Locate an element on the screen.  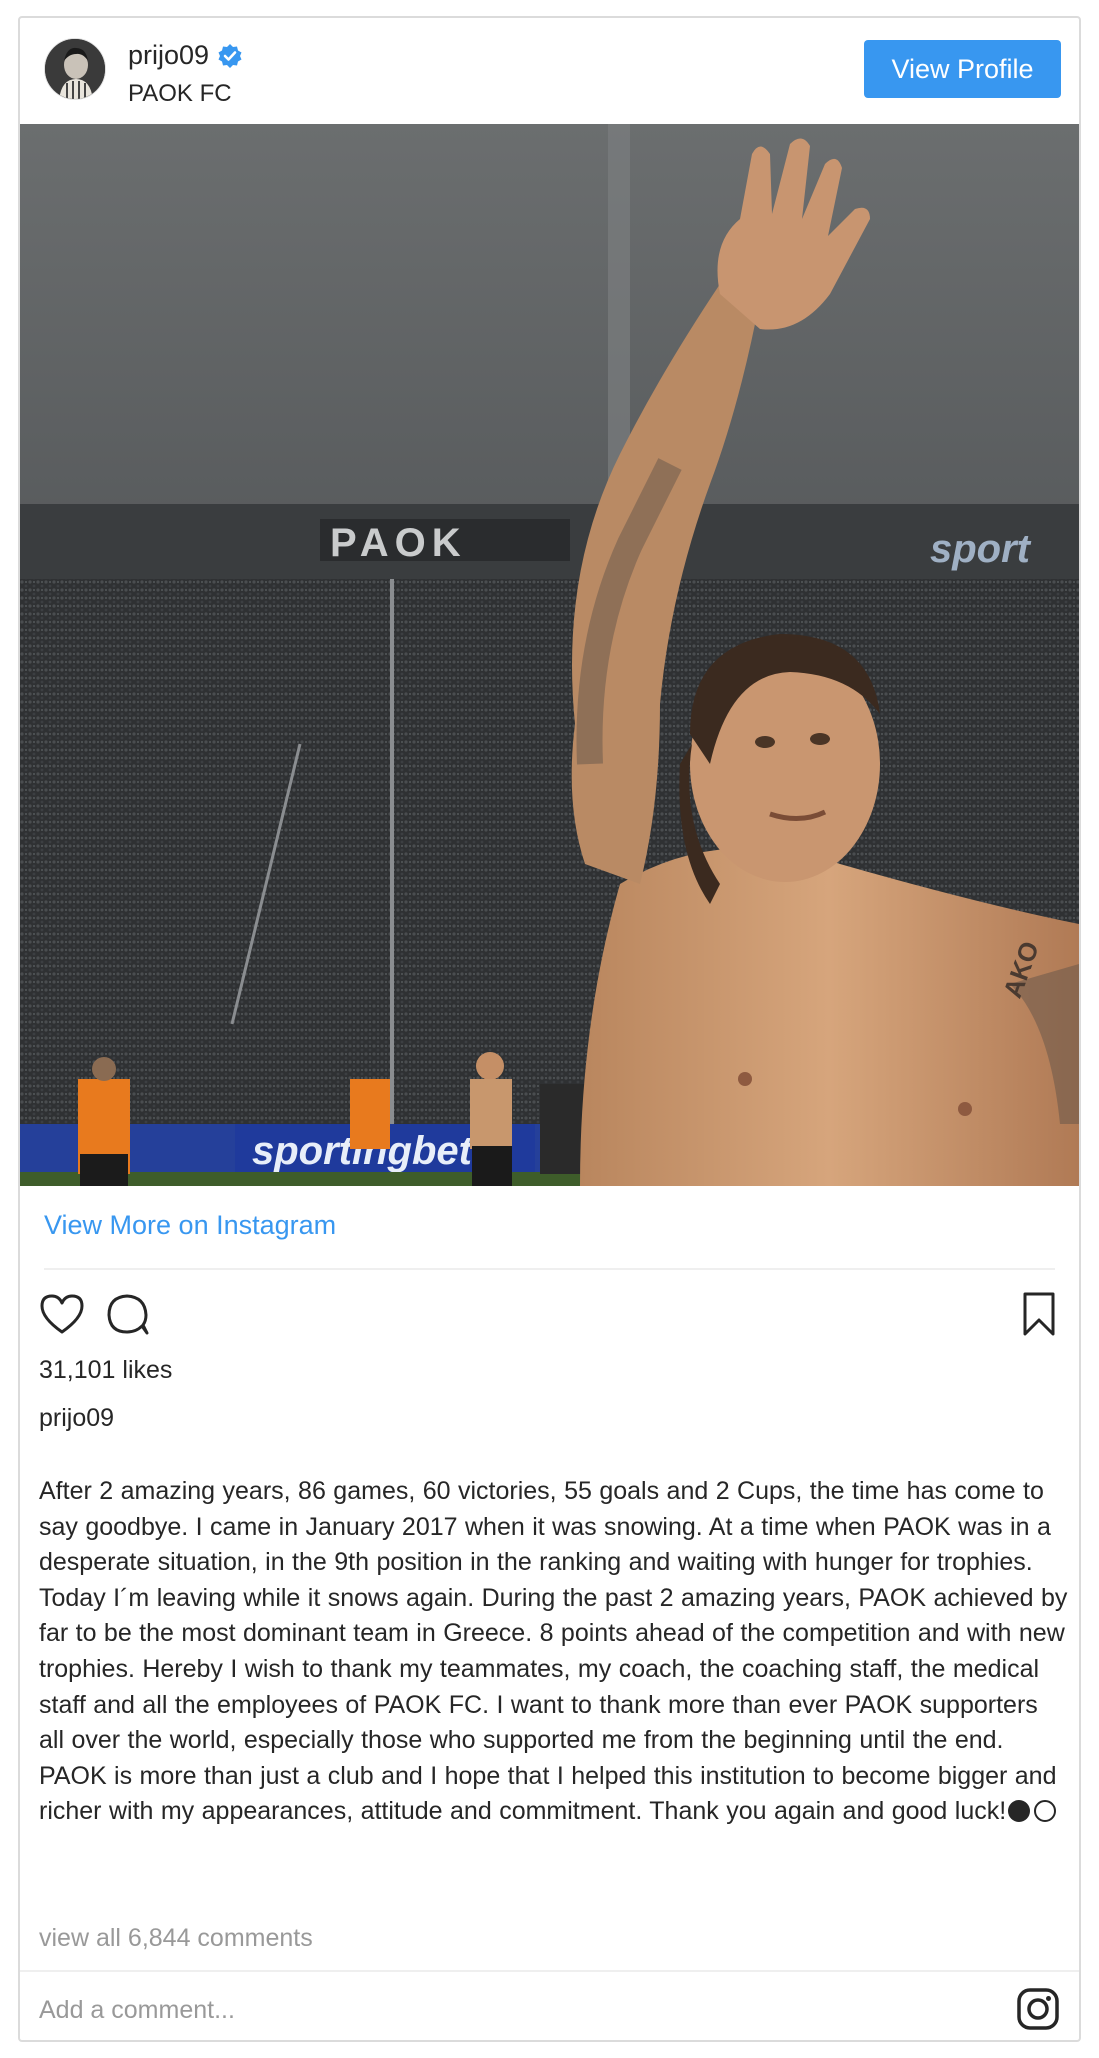
caption-username: prijo09 is located at coordinates (76, 1418).